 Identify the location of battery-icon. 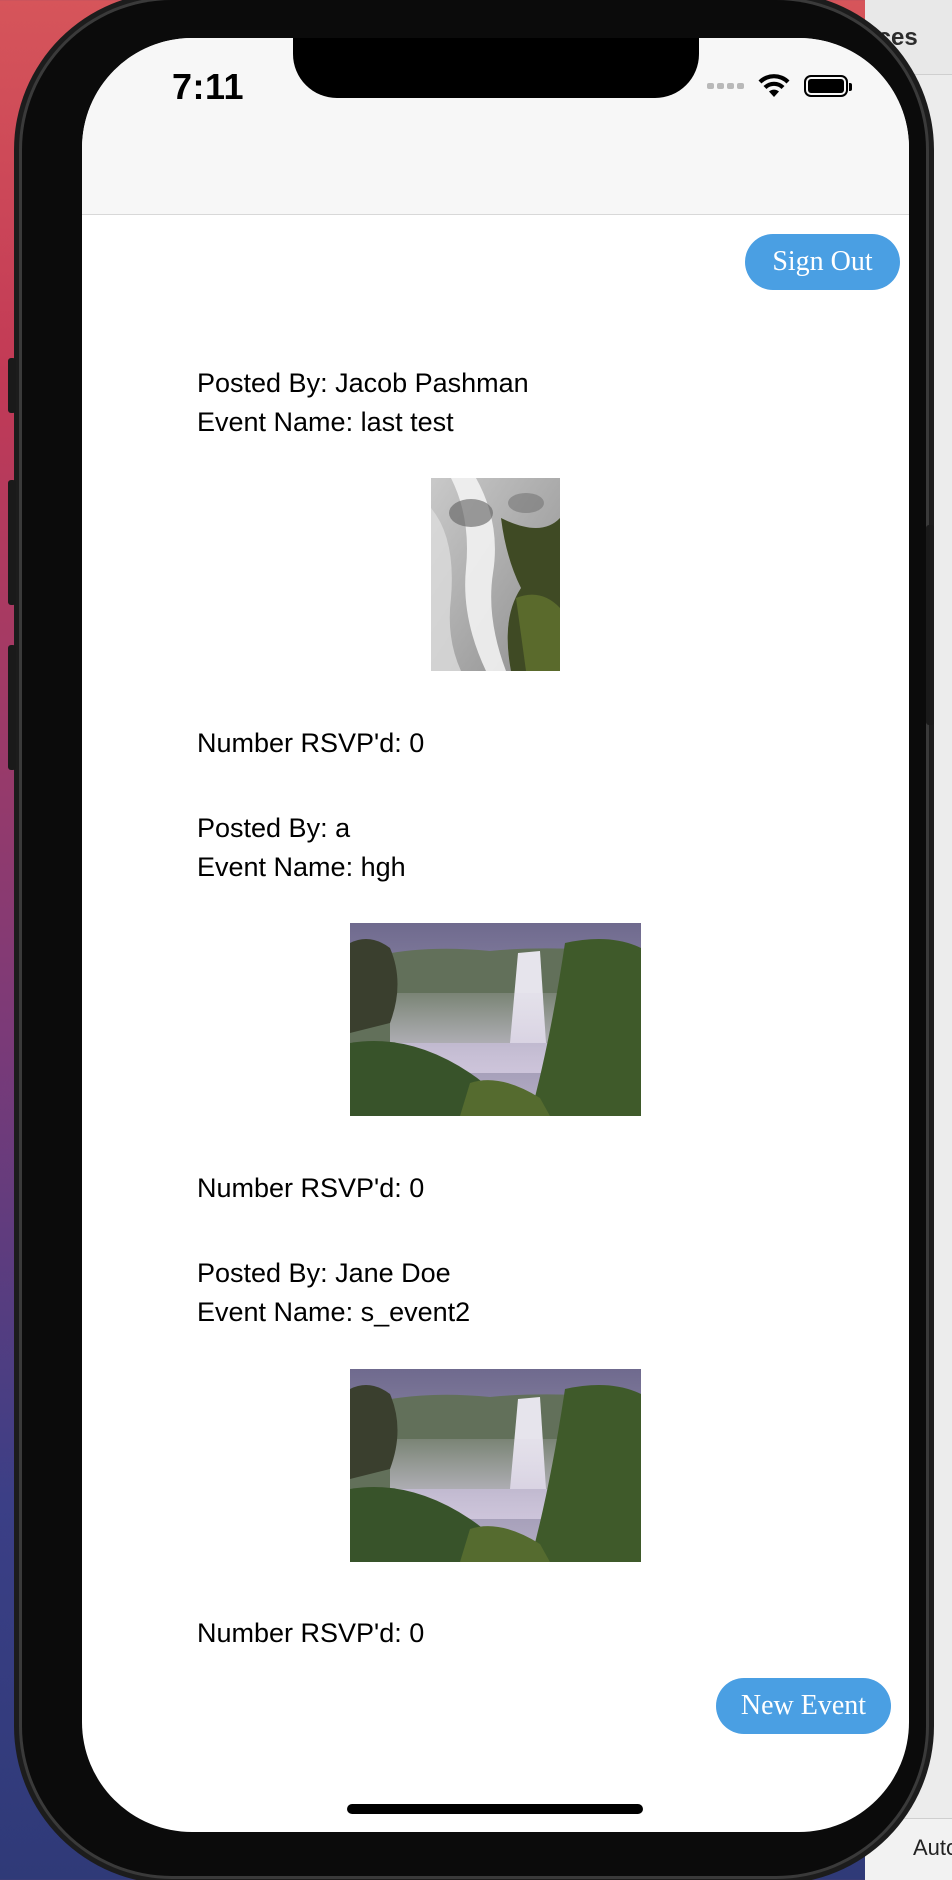
(828, 86).